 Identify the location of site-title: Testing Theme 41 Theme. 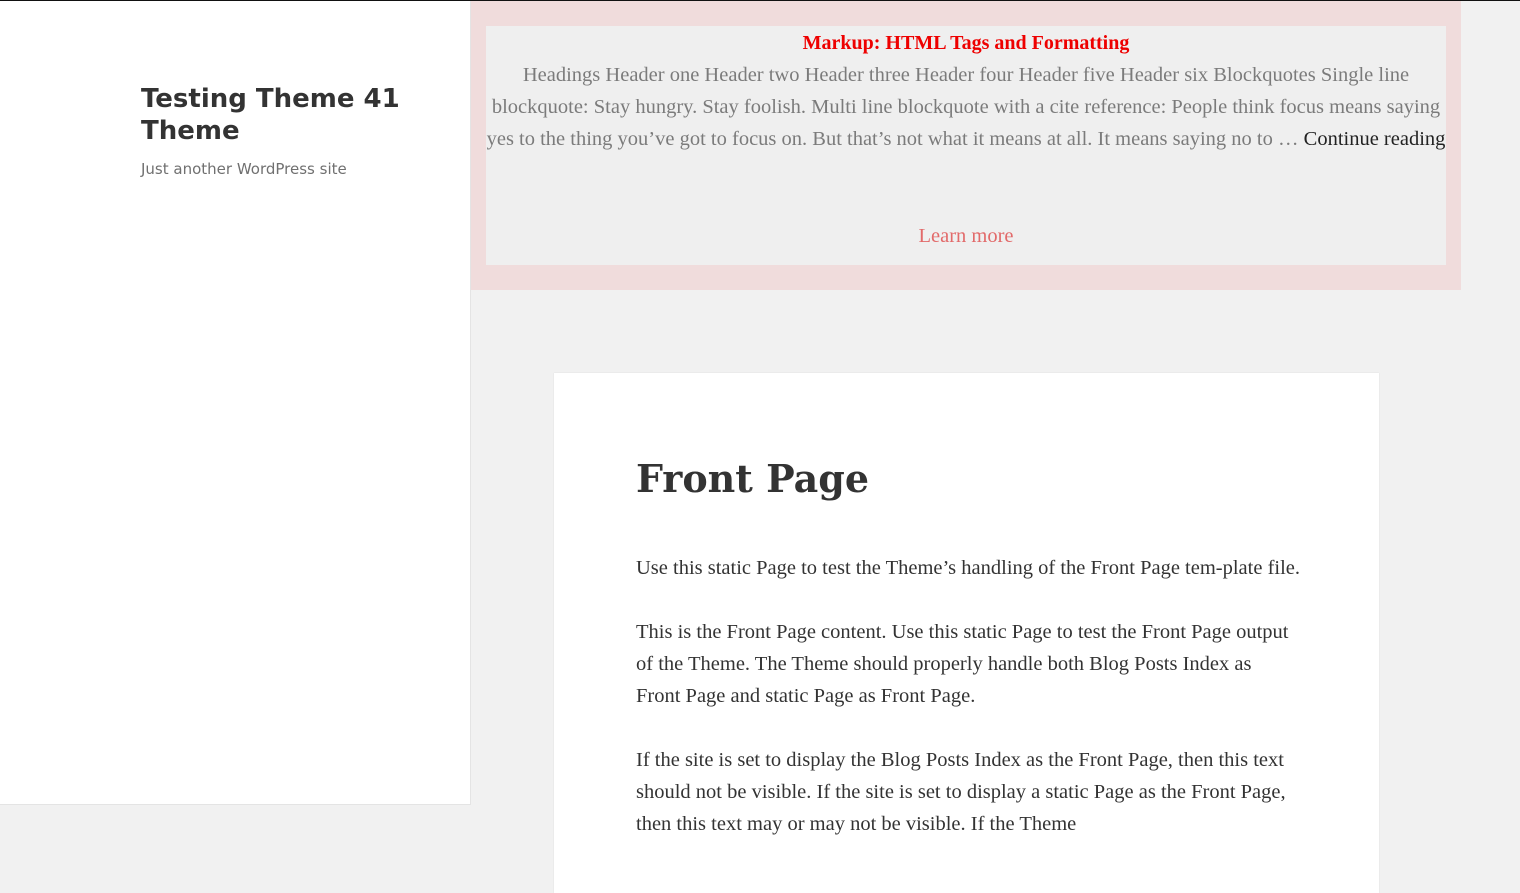
(291, 115).